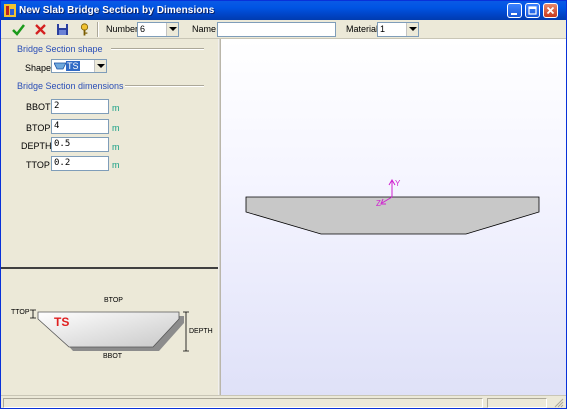 This screenshot has height=409, width=567. What do you see at coordinates (116, 147) in the screenshot?
I see `depth-unit: m` at bounding box center [116, 147].